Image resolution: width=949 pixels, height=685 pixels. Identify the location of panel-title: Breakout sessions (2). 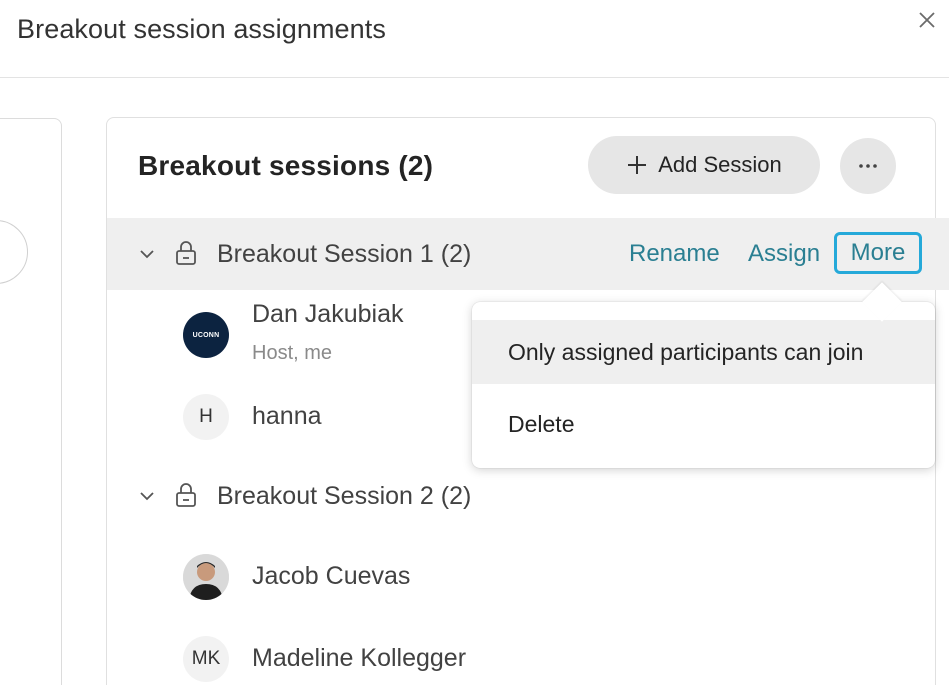
(286, 165).